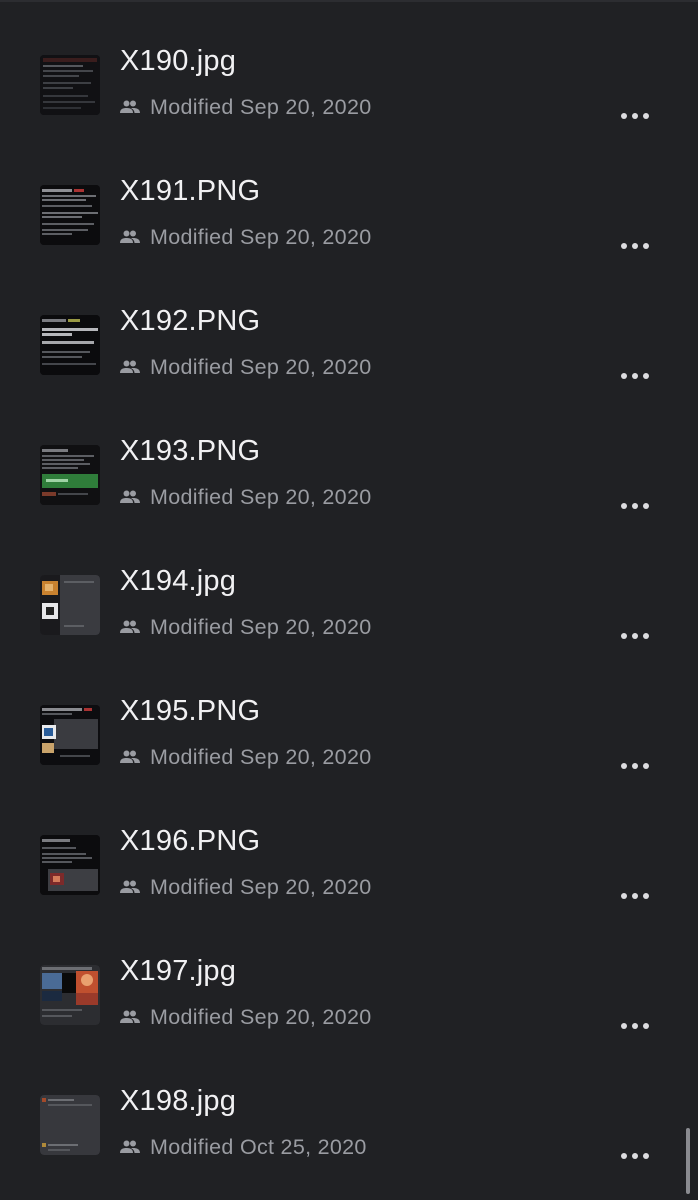 This screenshot has height=1200, width=698. What do you see at coordinates (258, 1146) in the screenshot?
I see `modified-date: Modified Oct 25, 2020` at bounding box center [258, 1146].